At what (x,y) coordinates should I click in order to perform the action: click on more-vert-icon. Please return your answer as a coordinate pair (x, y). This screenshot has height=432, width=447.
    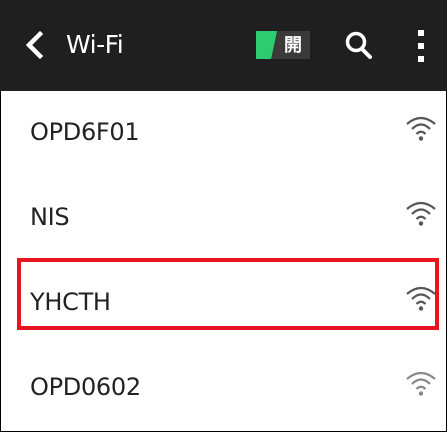
    Looking at the image, I should click on (421, 46).